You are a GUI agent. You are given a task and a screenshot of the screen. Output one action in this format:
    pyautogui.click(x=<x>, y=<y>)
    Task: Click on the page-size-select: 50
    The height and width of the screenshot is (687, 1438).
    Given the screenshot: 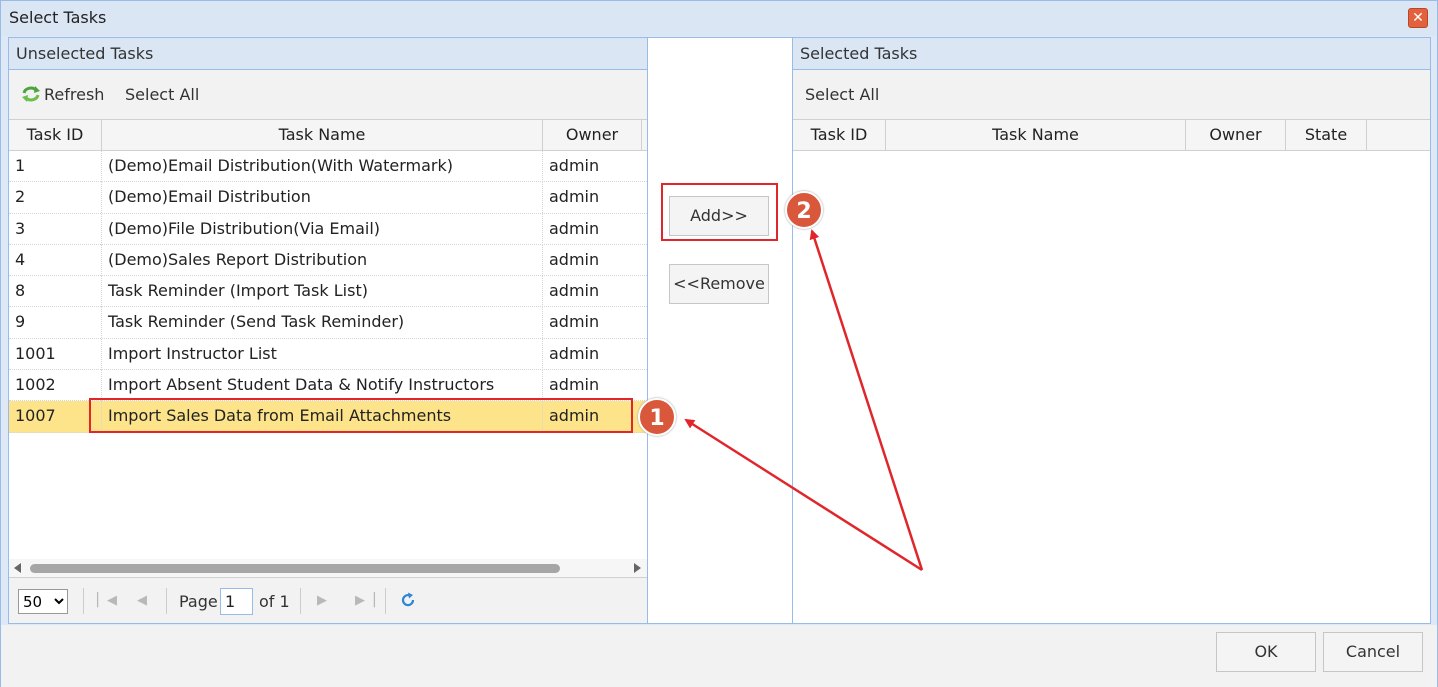 What is the action you would take?
    pyautogui.click(x=43, y=601)
    